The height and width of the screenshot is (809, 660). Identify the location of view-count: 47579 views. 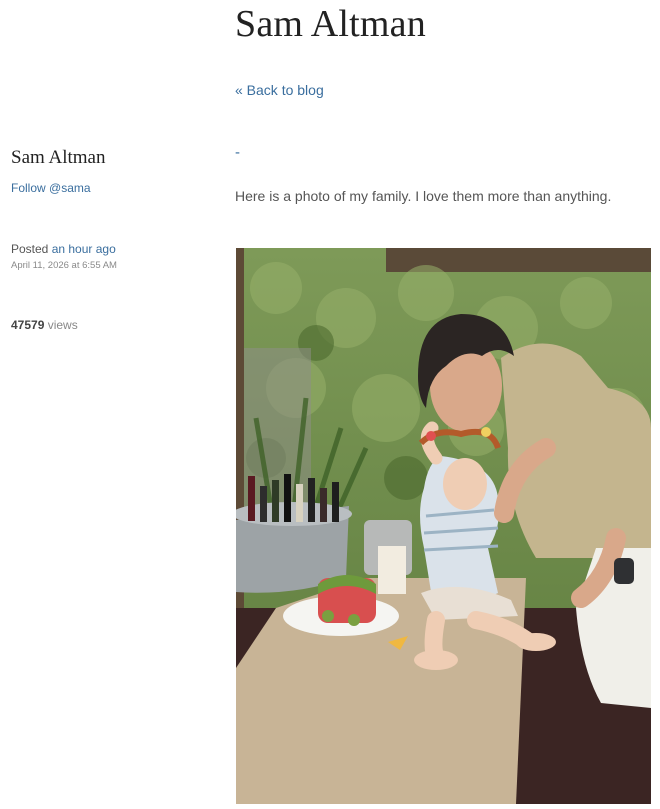
(44, 325).